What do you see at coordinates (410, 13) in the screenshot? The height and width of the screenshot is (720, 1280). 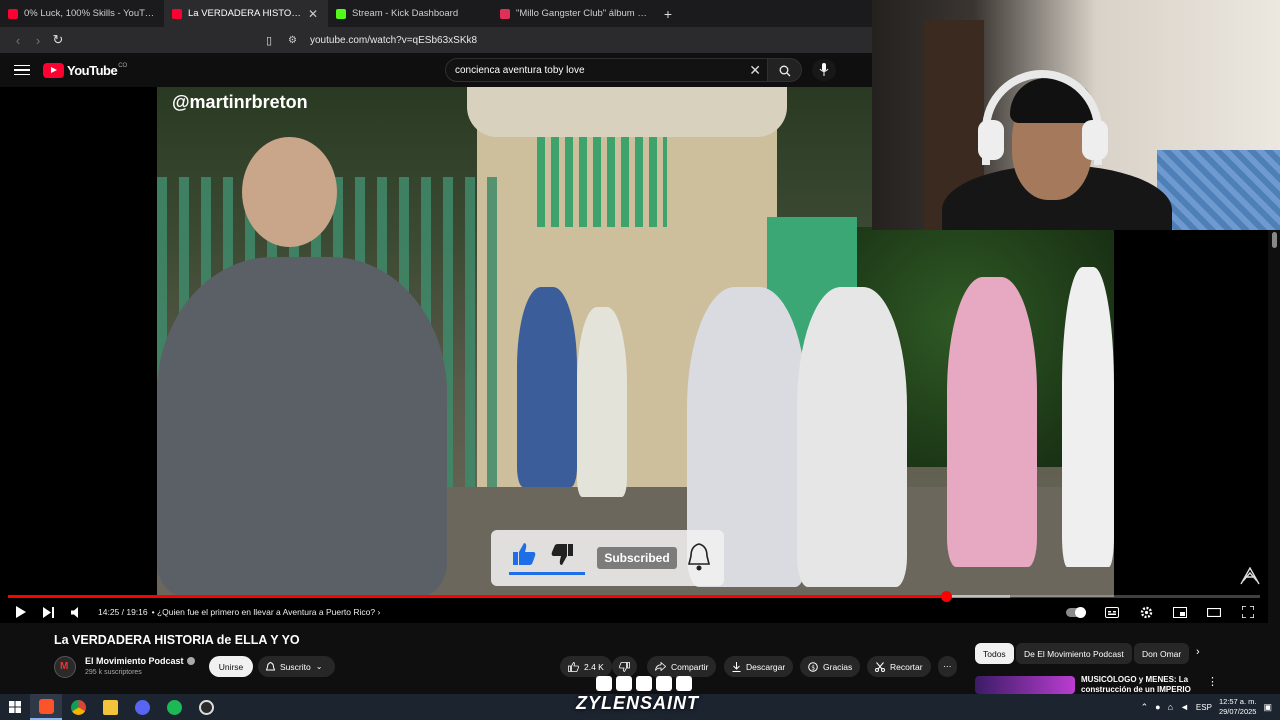 I see `browser-tab: Stream - Kick Dashboard` at bounding box center [410, 13].